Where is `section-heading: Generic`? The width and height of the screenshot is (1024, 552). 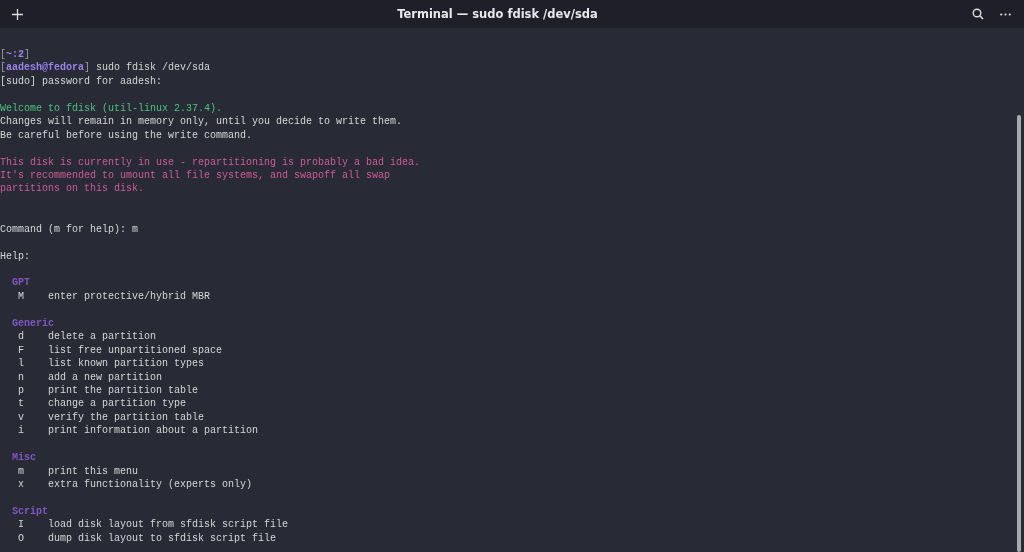 section-heading: Generic is located at coordinates (33, 323).